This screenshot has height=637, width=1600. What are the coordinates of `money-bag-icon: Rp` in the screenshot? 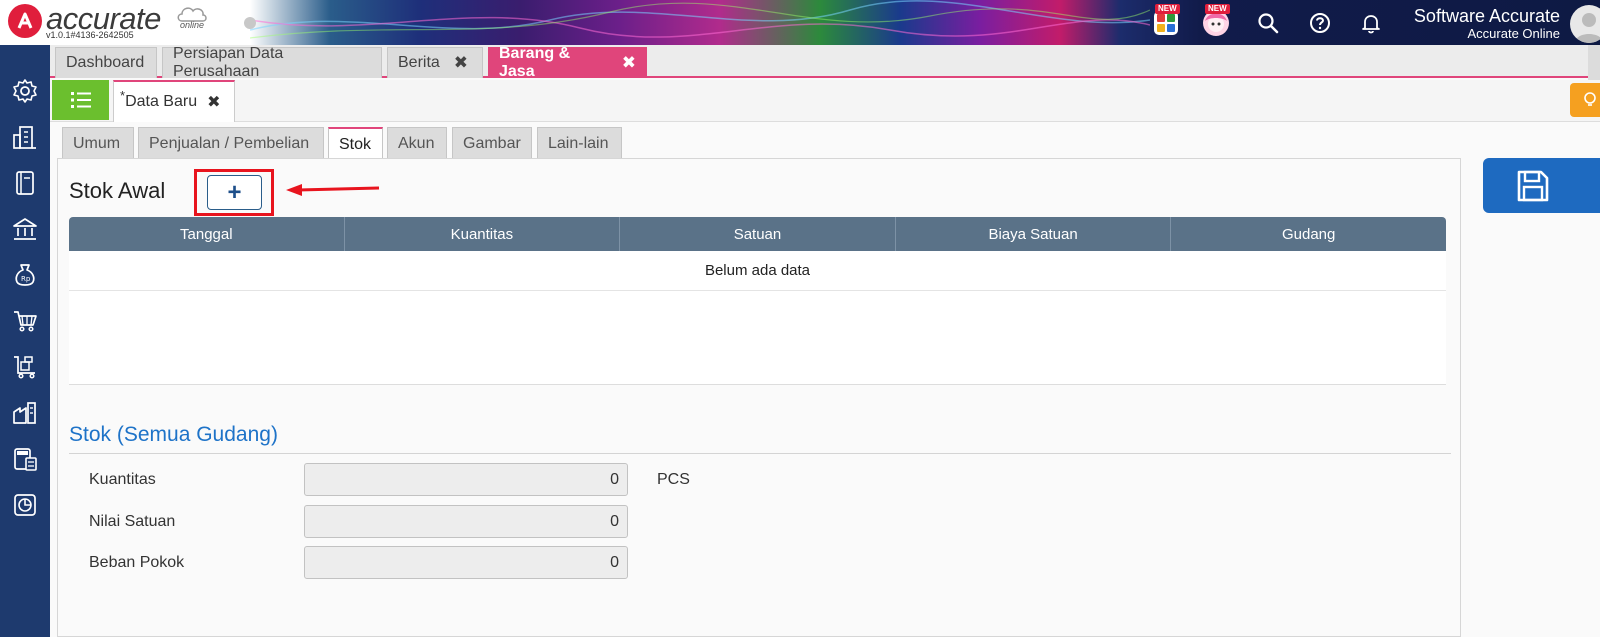 It's located at (25, 275).